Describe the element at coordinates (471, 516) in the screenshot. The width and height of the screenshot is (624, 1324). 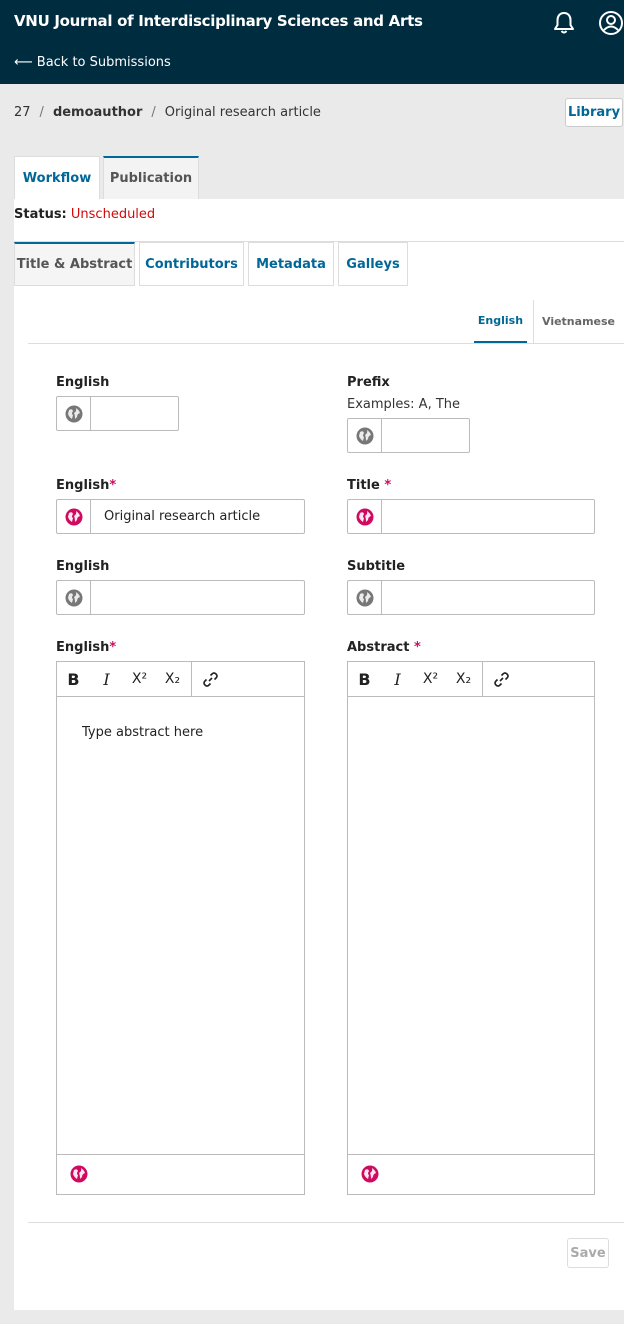
I see `title-input` at that location.